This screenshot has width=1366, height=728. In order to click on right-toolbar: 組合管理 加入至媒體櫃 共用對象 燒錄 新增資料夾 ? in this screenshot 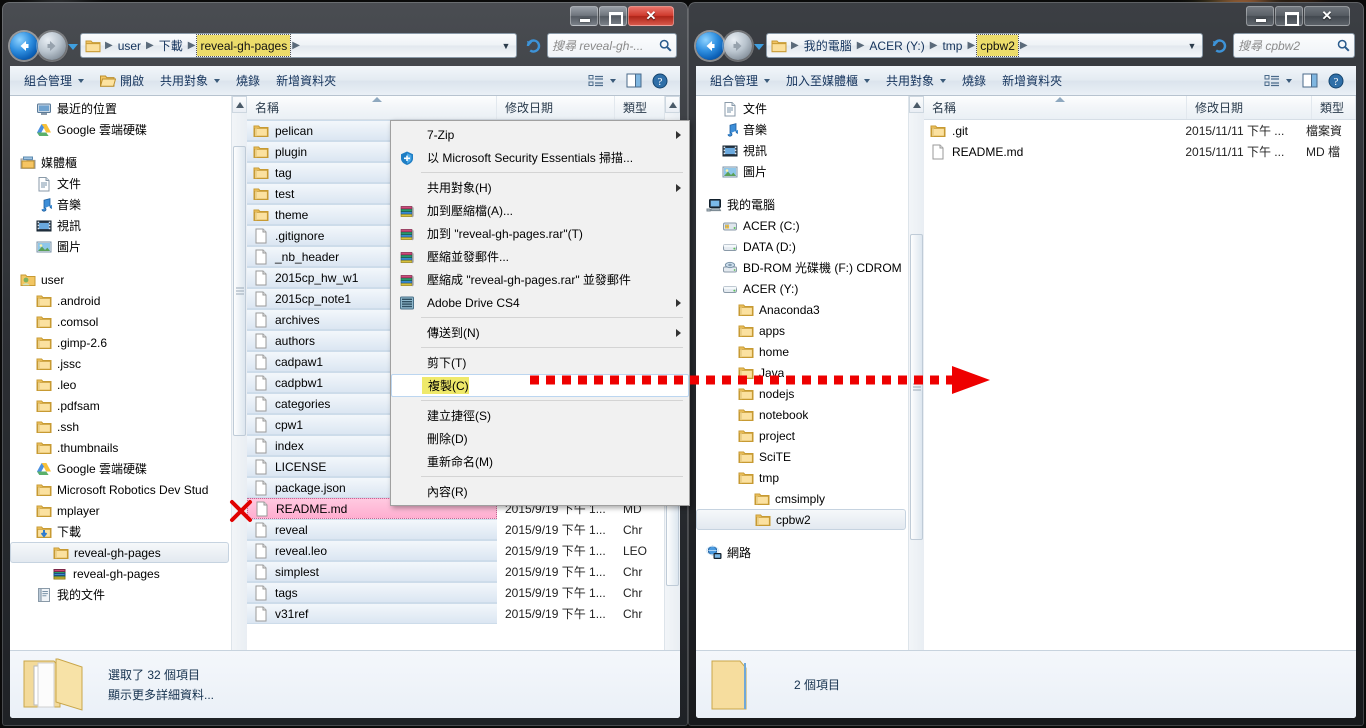, I will do `click(1026, 81)`.